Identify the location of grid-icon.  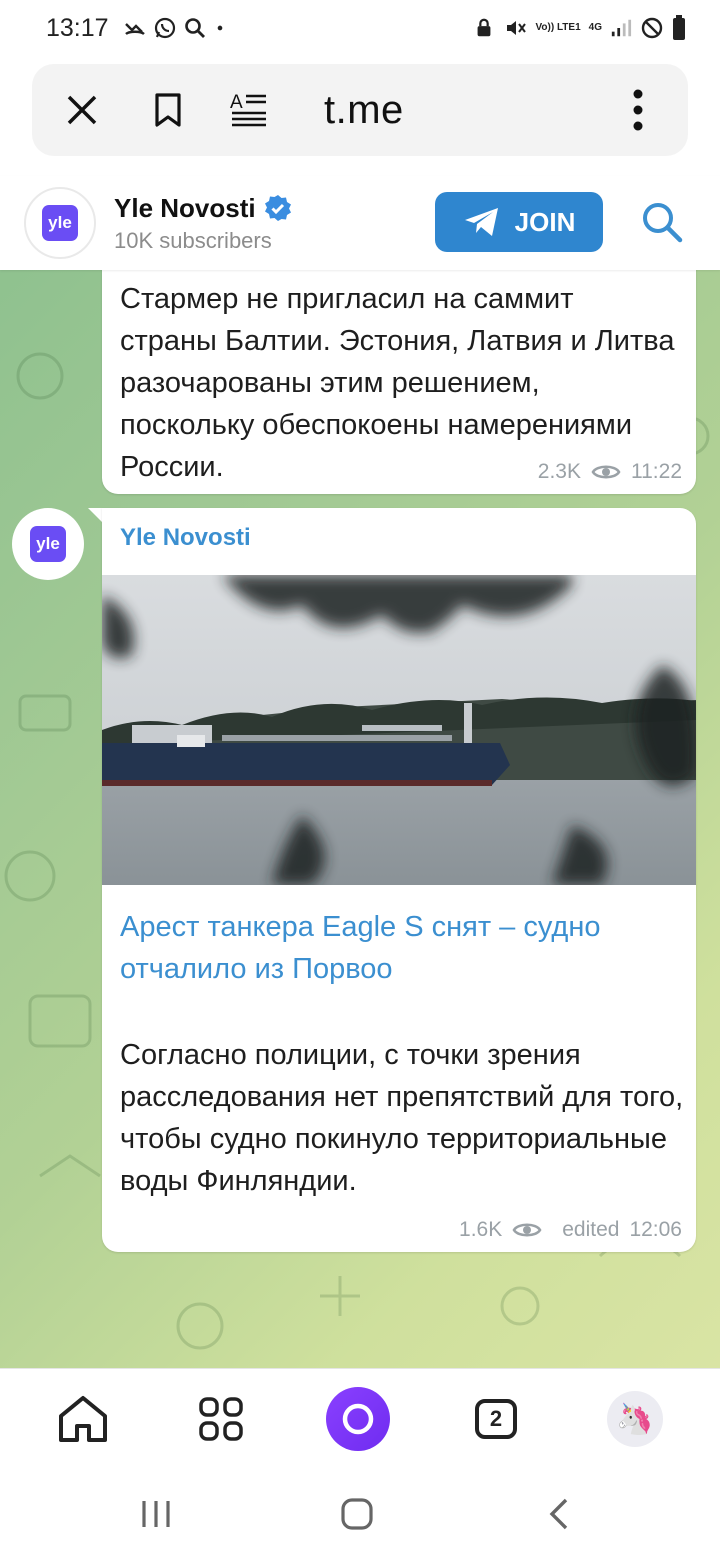
(221, 1419).